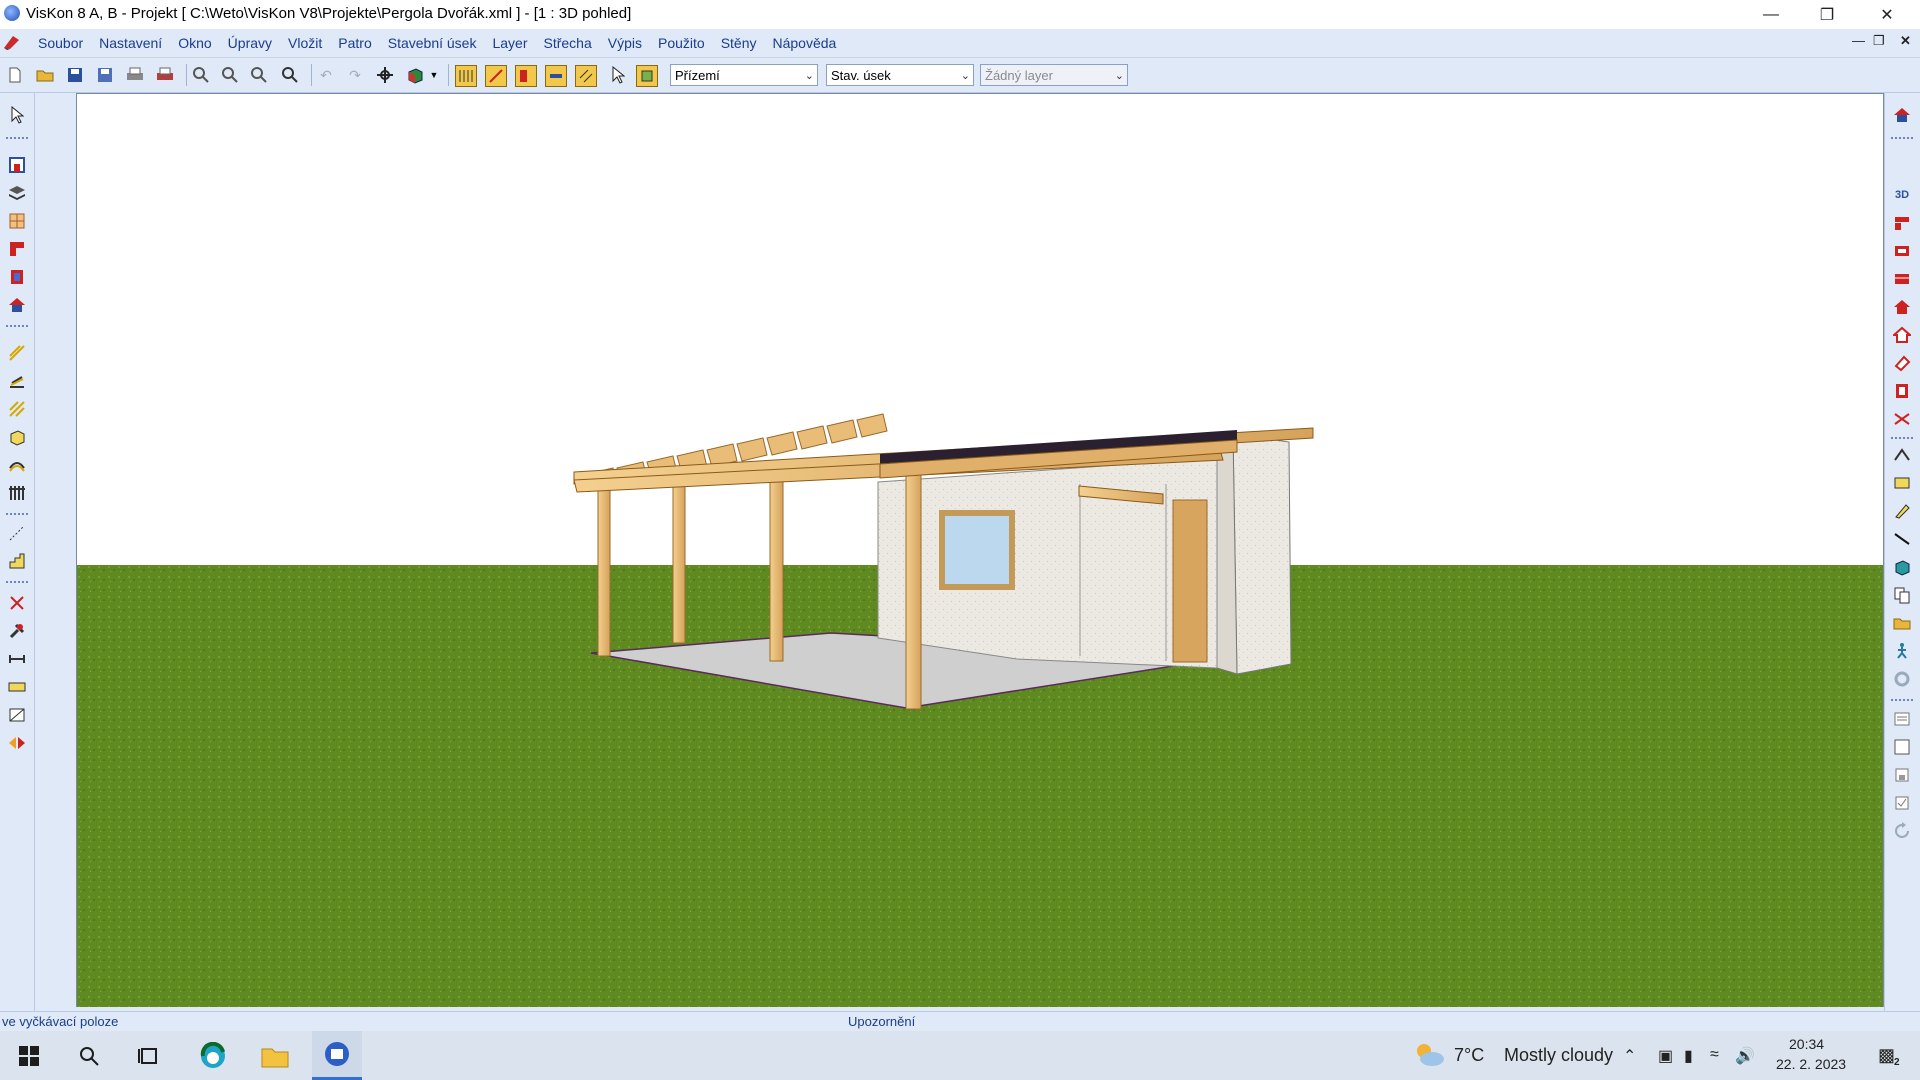  I want to click on save-all-icon, so click(105, 75).